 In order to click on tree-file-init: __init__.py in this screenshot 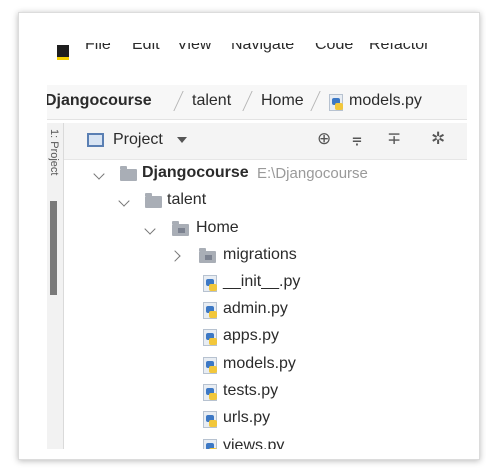, I will do `click(257, 285)`.